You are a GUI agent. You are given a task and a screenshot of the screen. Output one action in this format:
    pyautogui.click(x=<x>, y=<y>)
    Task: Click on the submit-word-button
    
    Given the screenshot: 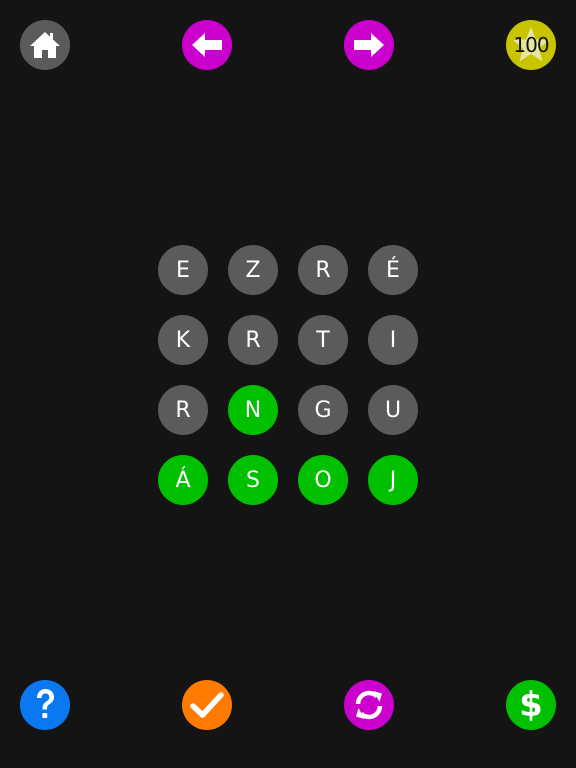 What is the action you would take?
    pyautogui.click(x=207, y=705)
    